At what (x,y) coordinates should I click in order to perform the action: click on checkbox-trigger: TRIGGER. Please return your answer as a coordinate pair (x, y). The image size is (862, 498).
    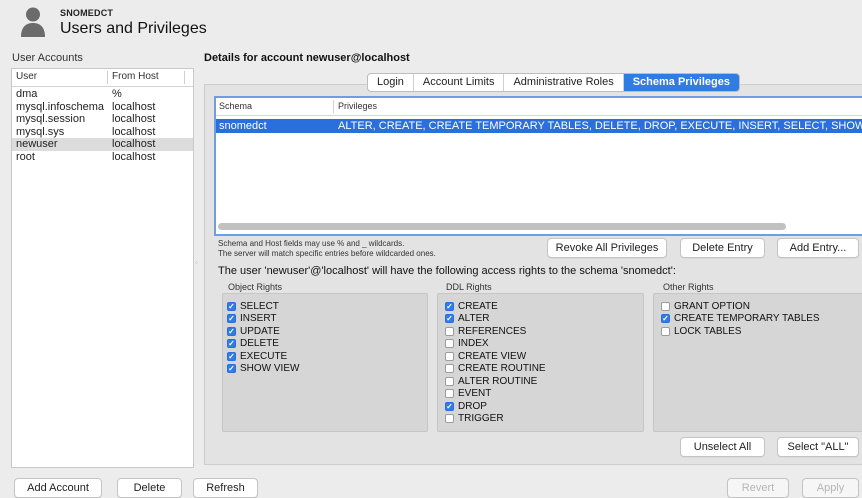
    Looking at the image, I should click on (474, 419).